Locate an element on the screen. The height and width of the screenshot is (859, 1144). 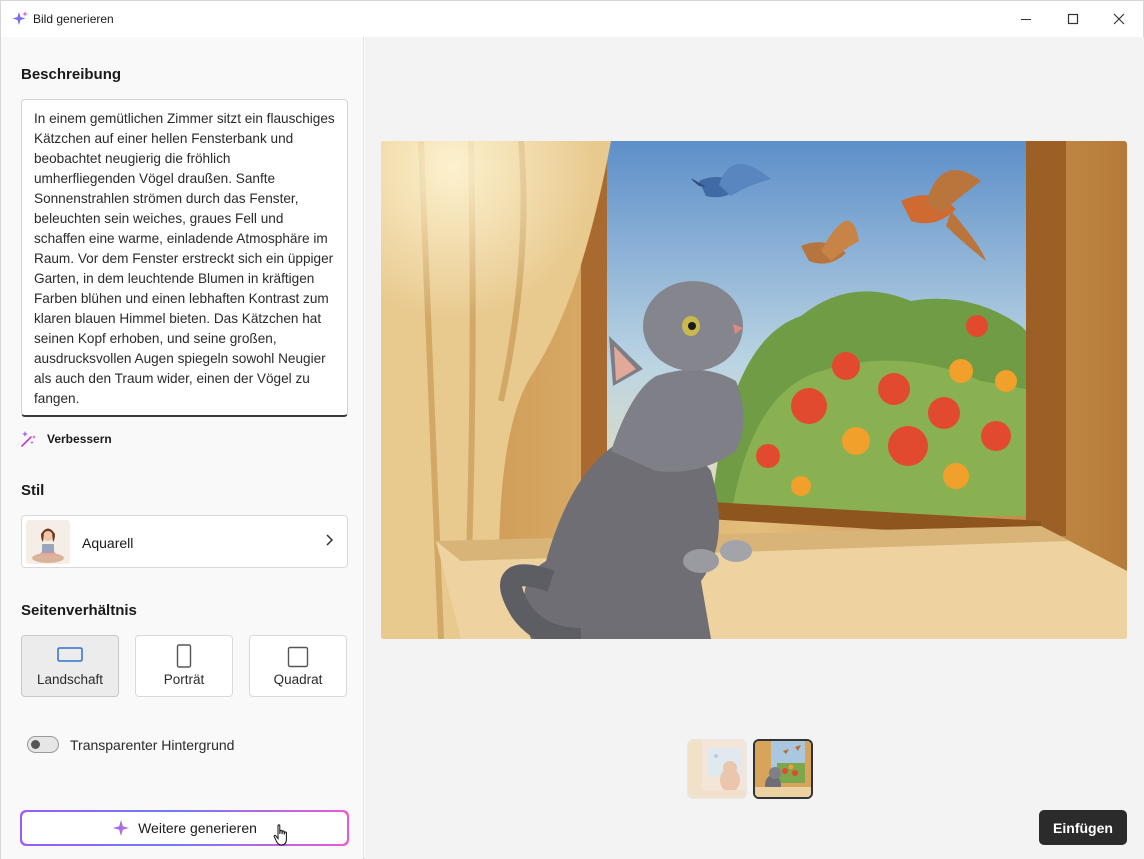
portrait-icon is located at coordinates (184, 656).